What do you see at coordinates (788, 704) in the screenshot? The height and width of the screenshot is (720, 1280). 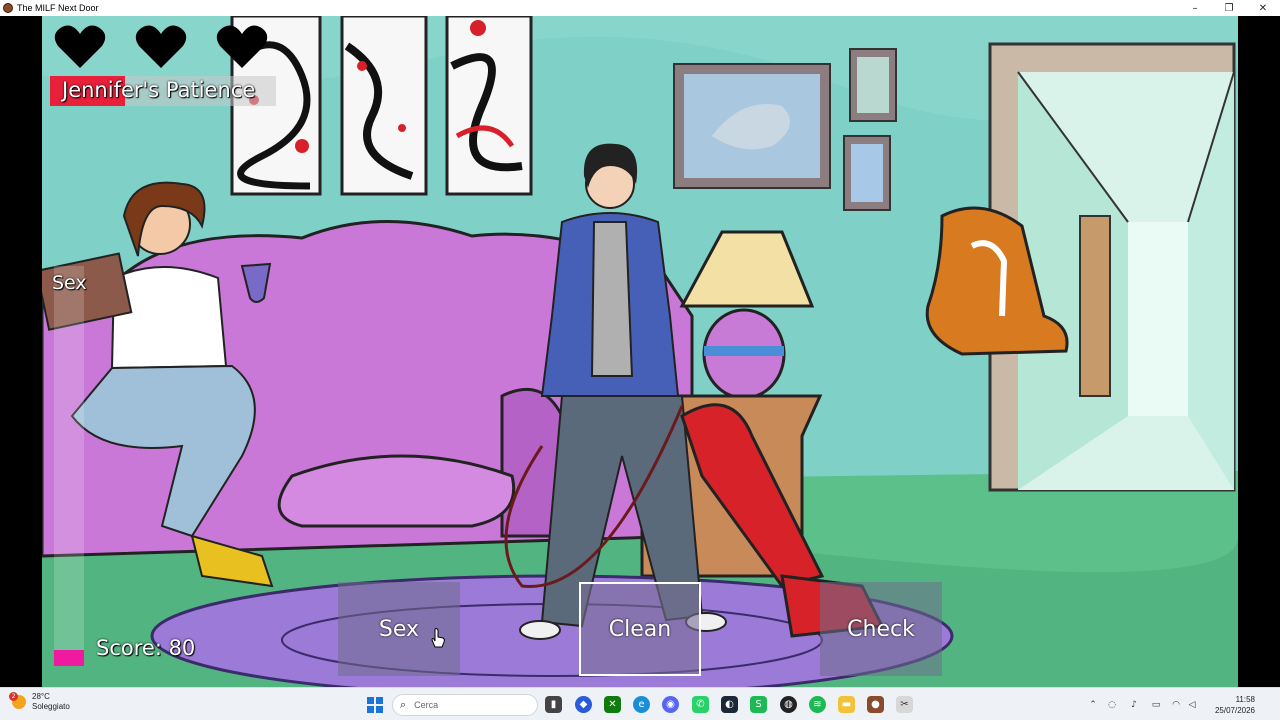 I see `media-icon: ◍` at bounding box center [788, 704].